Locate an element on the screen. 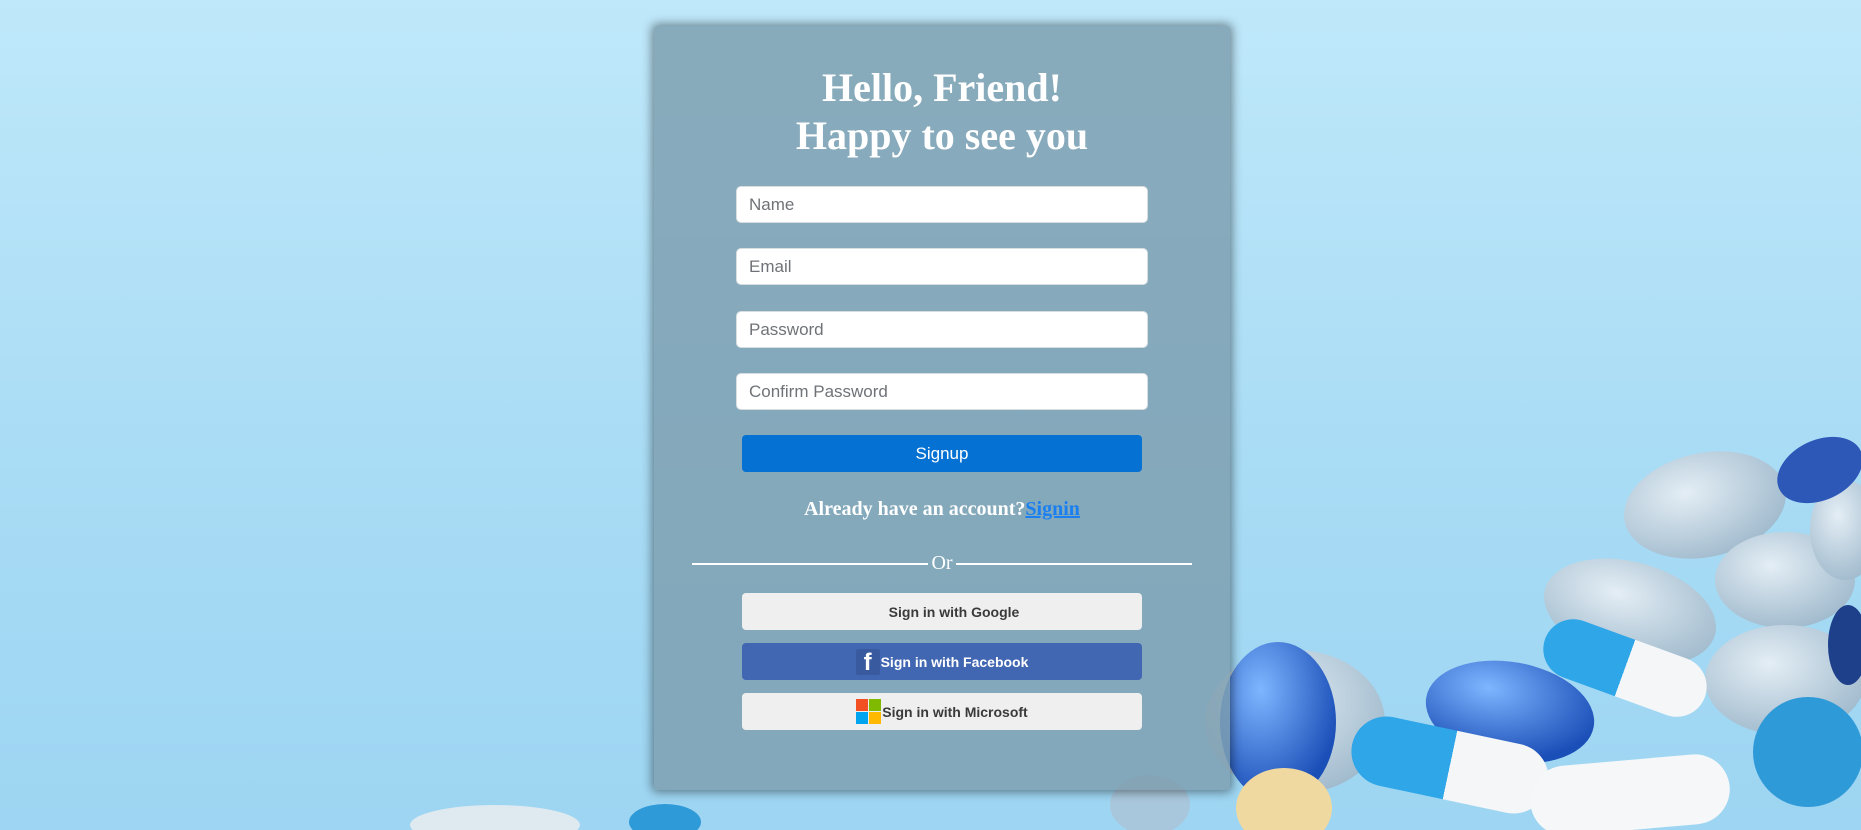 The image size is (1861, 830). facebook-signin-button: f Sign in with Facebook is located at coordinates (942, 661).